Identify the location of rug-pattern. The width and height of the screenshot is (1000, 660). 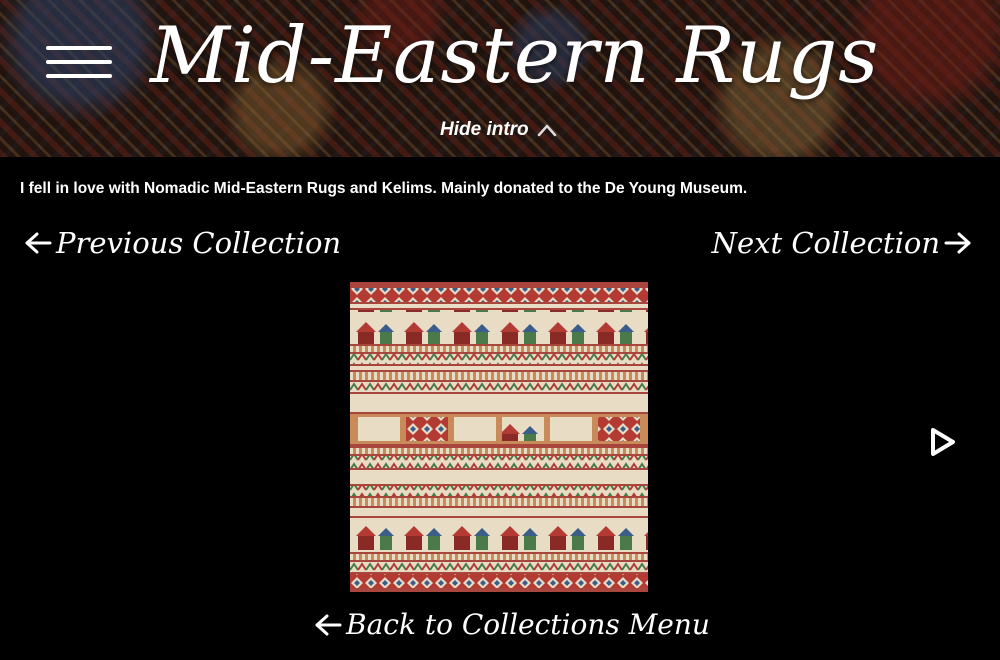
(499, 437).